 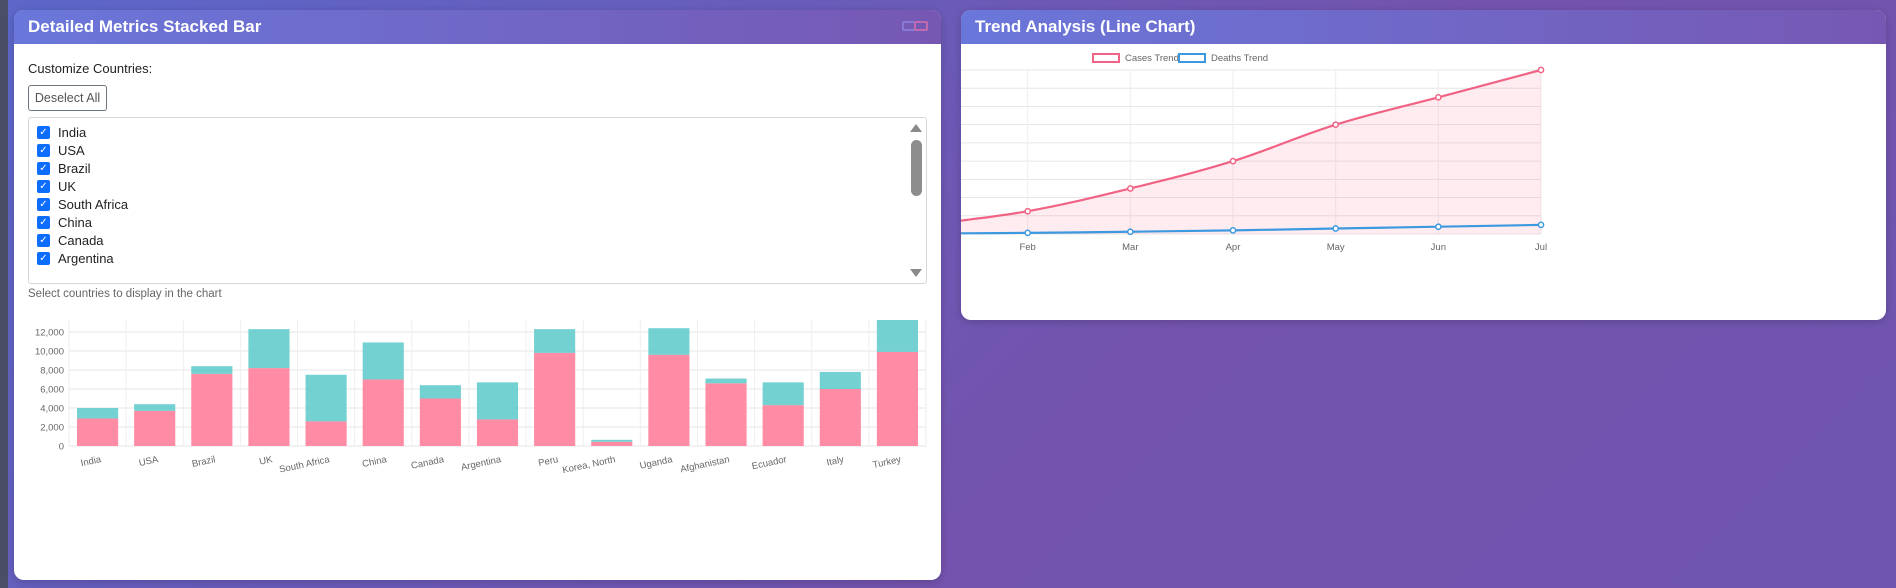 I want to click on country-option: ✓ Argentina, so click(x=75, y=258).